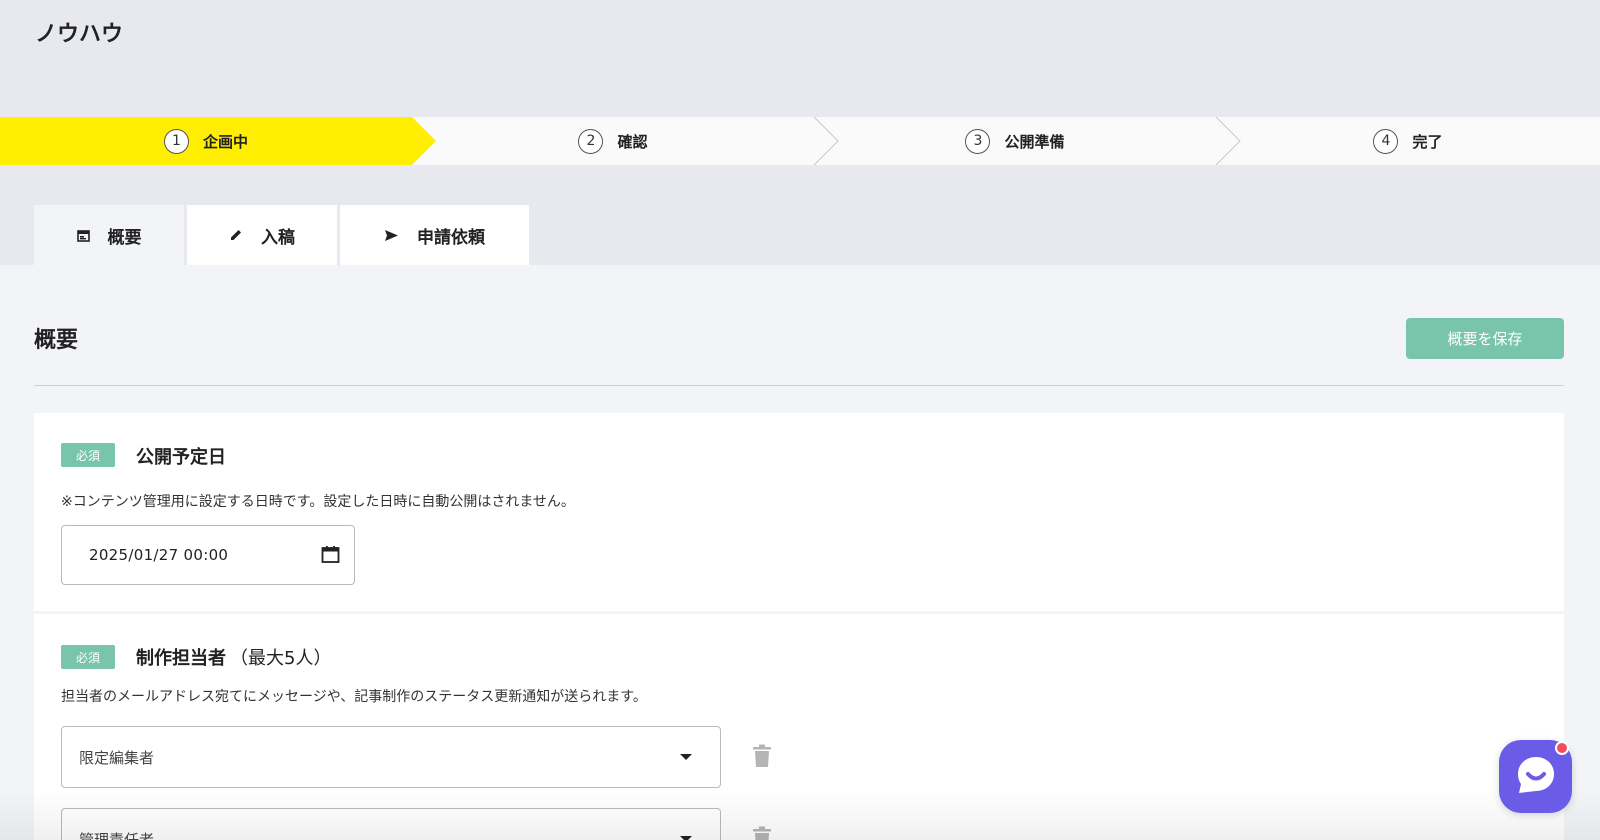 The image size is (1600, 840). I want to click on assignee-select: 管理責任者, so click(391, 824).